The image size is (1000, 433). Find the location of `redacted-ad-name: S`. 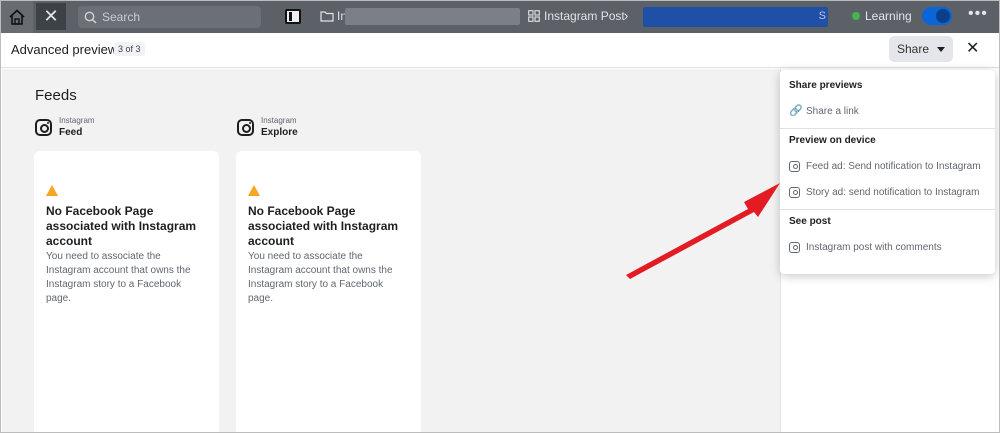

redacted-ad-name: S is located at coordinates (735, 17).